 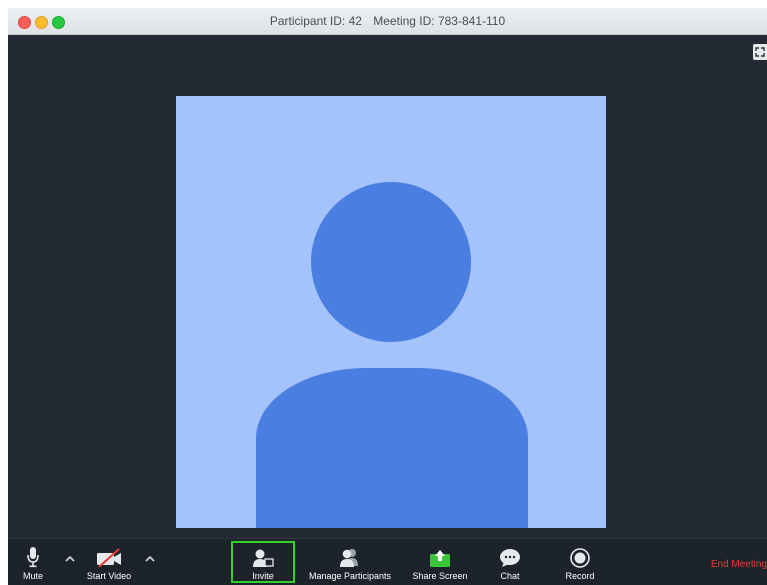 I want to click on start-video-label: Start Video, so click(x=109, y=576).